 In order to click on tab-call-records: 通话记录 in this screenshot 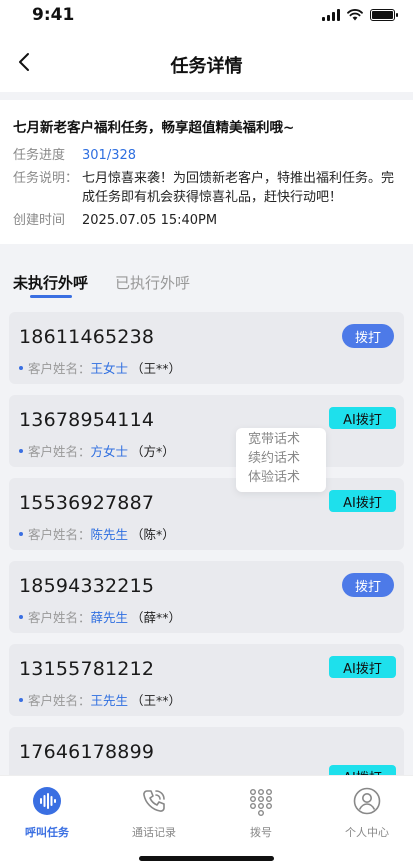, I will do `click(154, 813)`.